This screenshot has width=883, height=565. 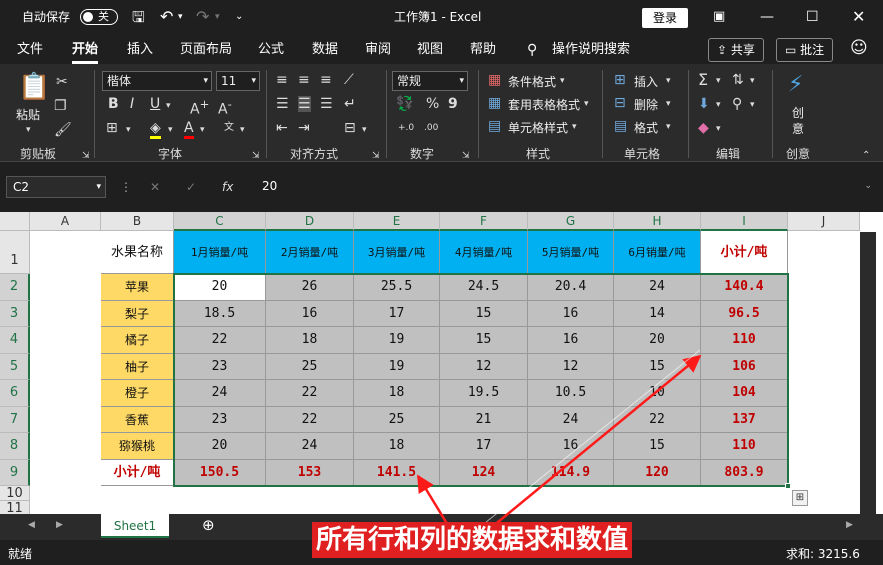 I want to click on table-cell: 25, so click(x=310, y=366).